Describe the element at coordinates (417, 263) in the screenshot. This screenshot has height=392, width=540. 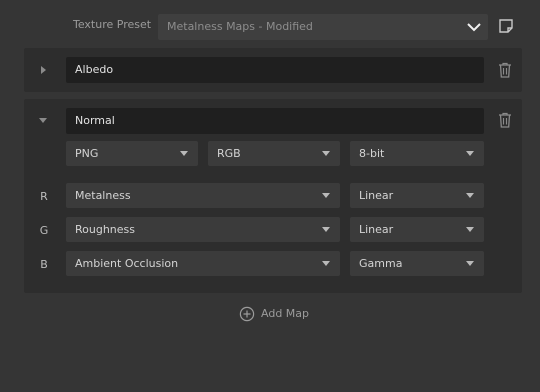
I see `channel-b-encoding-dropdown: Gamma` at that location.